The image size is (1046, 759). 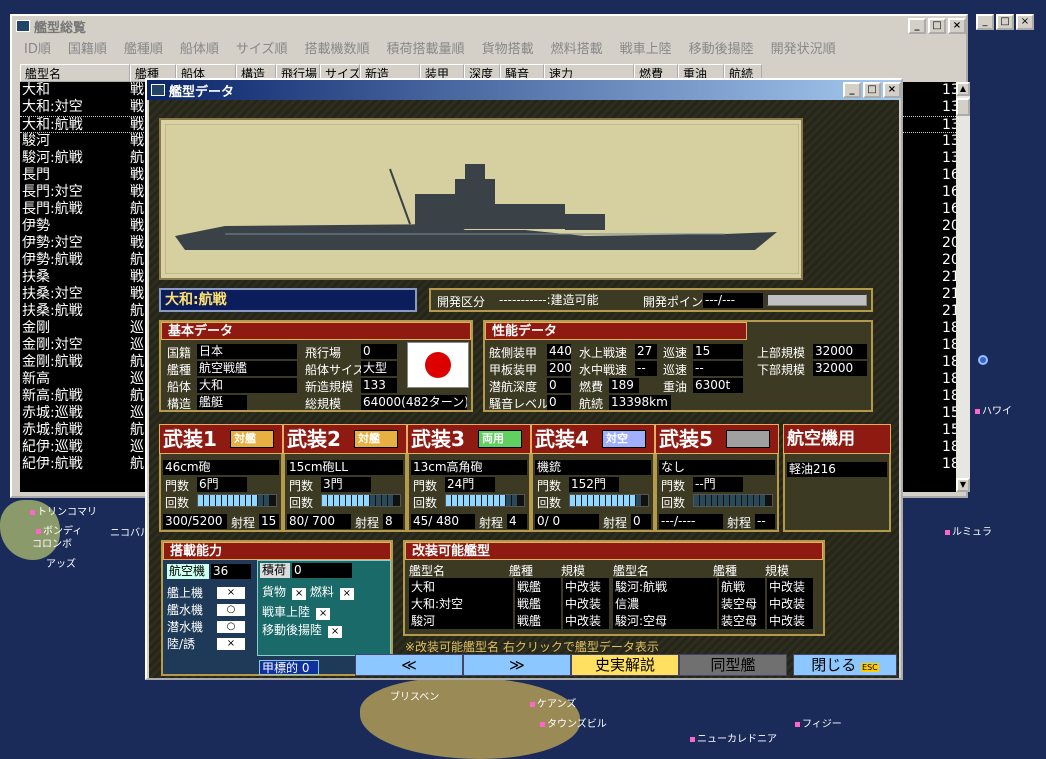 I want to click on modifiable-row: 大和 戦艦 中改装, so click(x=512, y=586).